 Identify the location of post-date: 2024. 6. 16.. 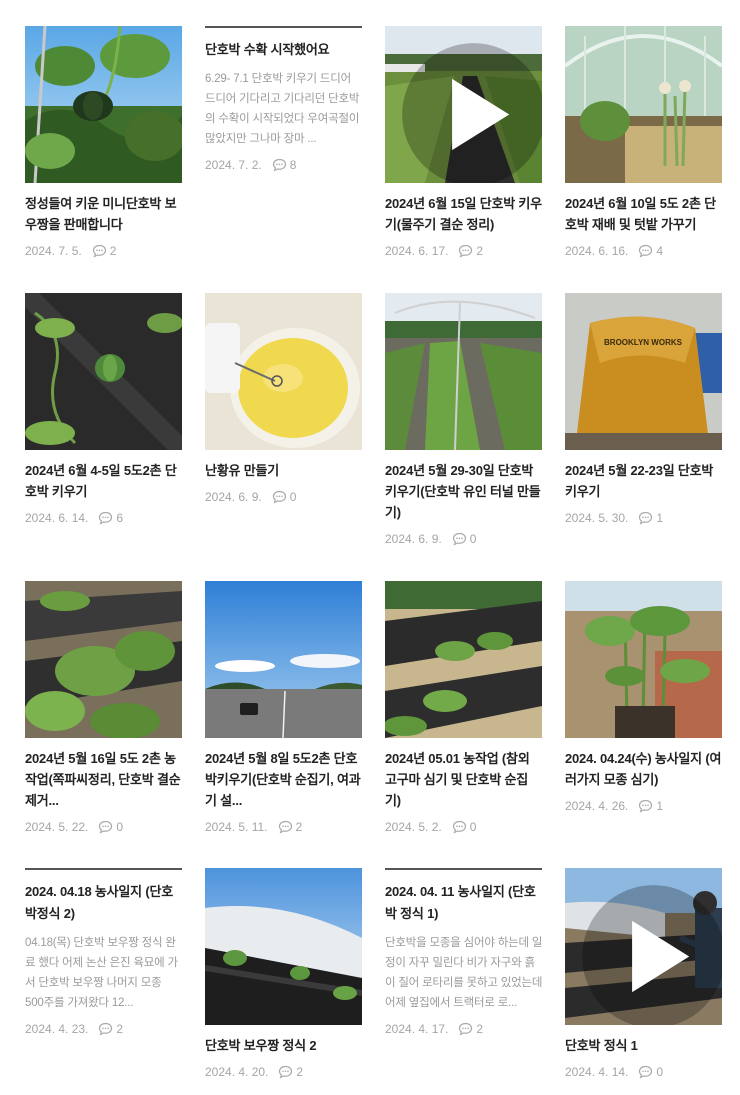
(597, 251).